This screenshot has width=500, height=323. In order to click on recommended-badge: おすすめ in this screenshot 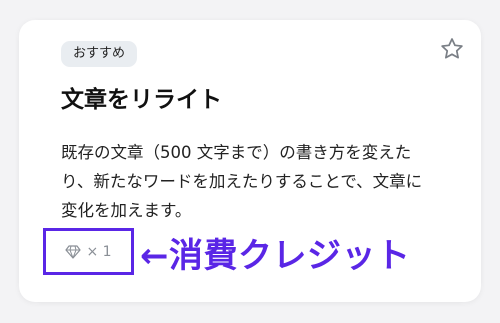, I will do `click(99, 54)`.